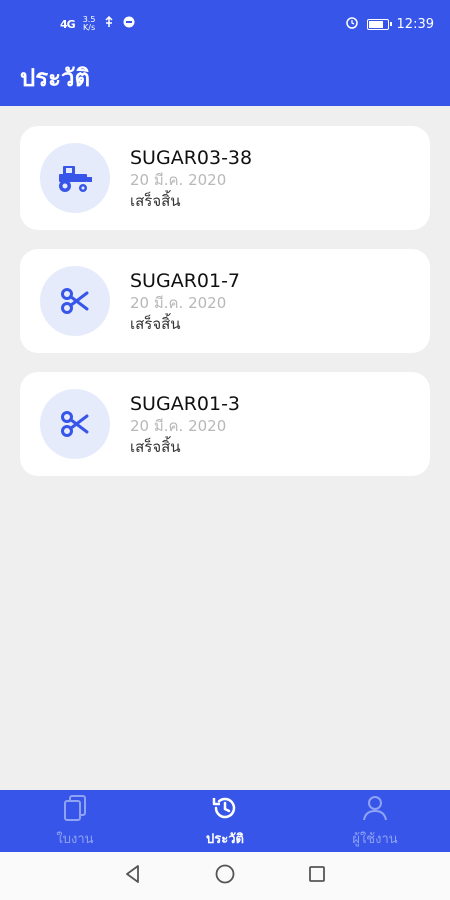 The height and width of the screenshot is (900, 450). I want to click on history-card: SUGAR01-7 20 มี.ค. 2020 เสร็จสิ้น, so click(225, 301).